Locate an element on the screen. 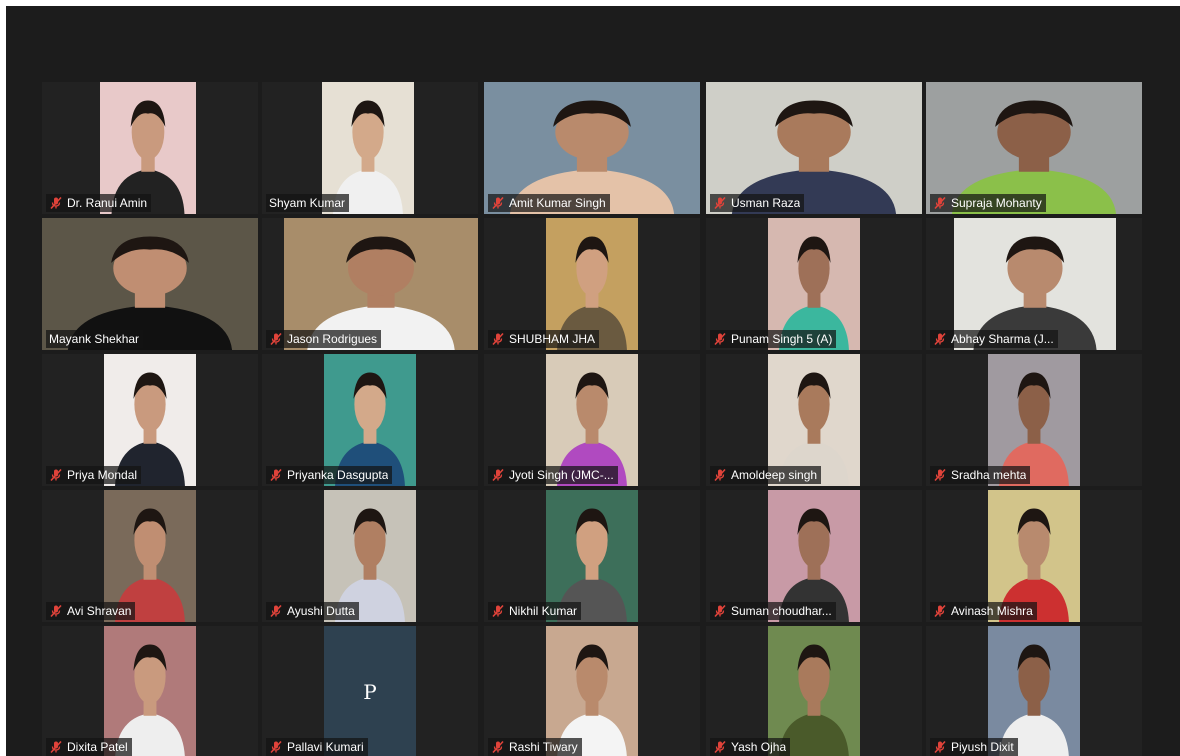  participant-name-bar: Ayushi Dutta is located at coordinates (312, 611).